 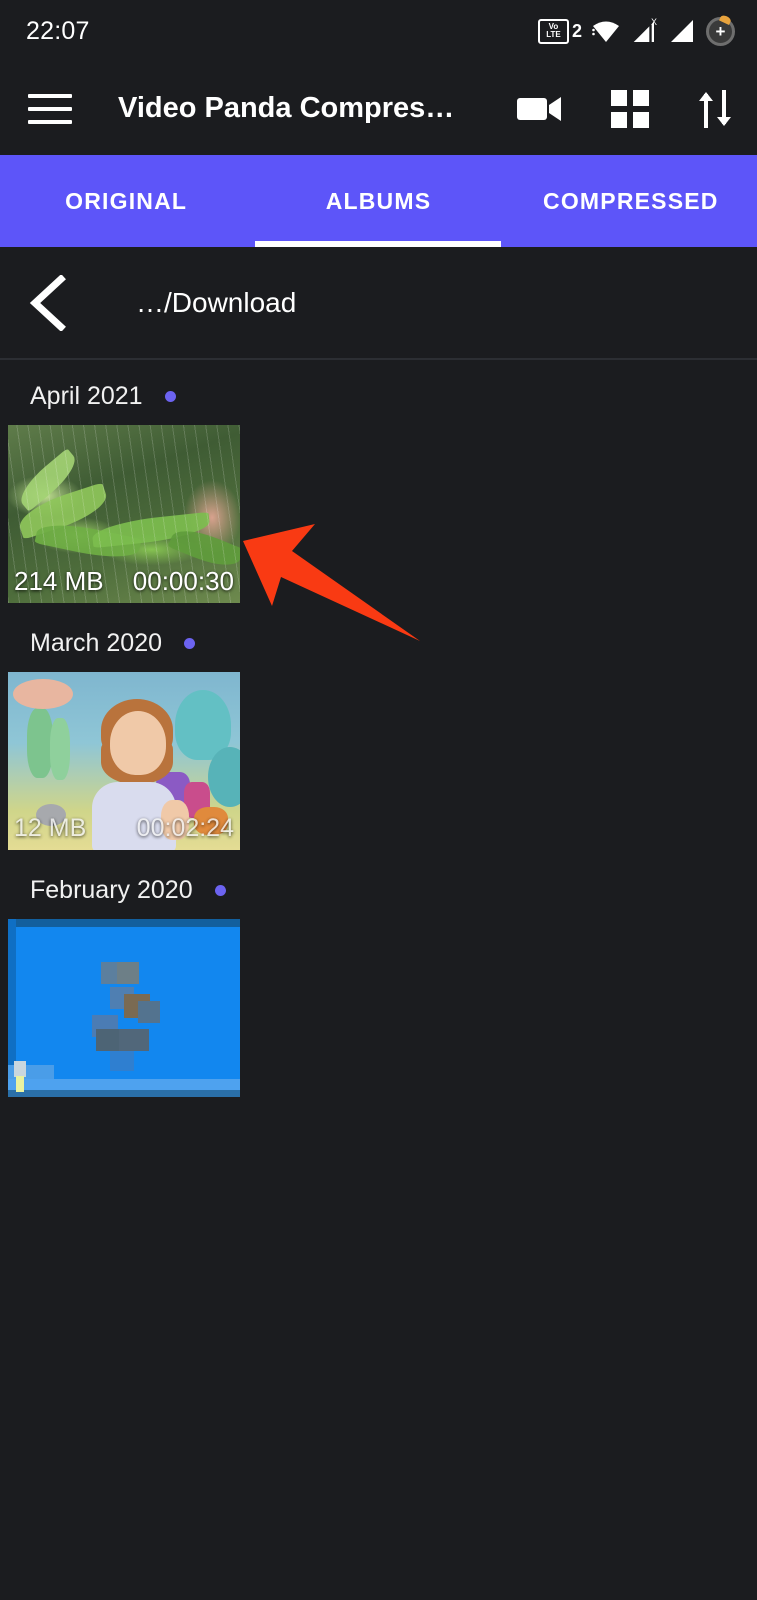 What do you see at coordinates (124, 581) in the screenshot?
I see `thumbnail-meta: 214 MB 00:00:30` at bounding box center [124, 581].